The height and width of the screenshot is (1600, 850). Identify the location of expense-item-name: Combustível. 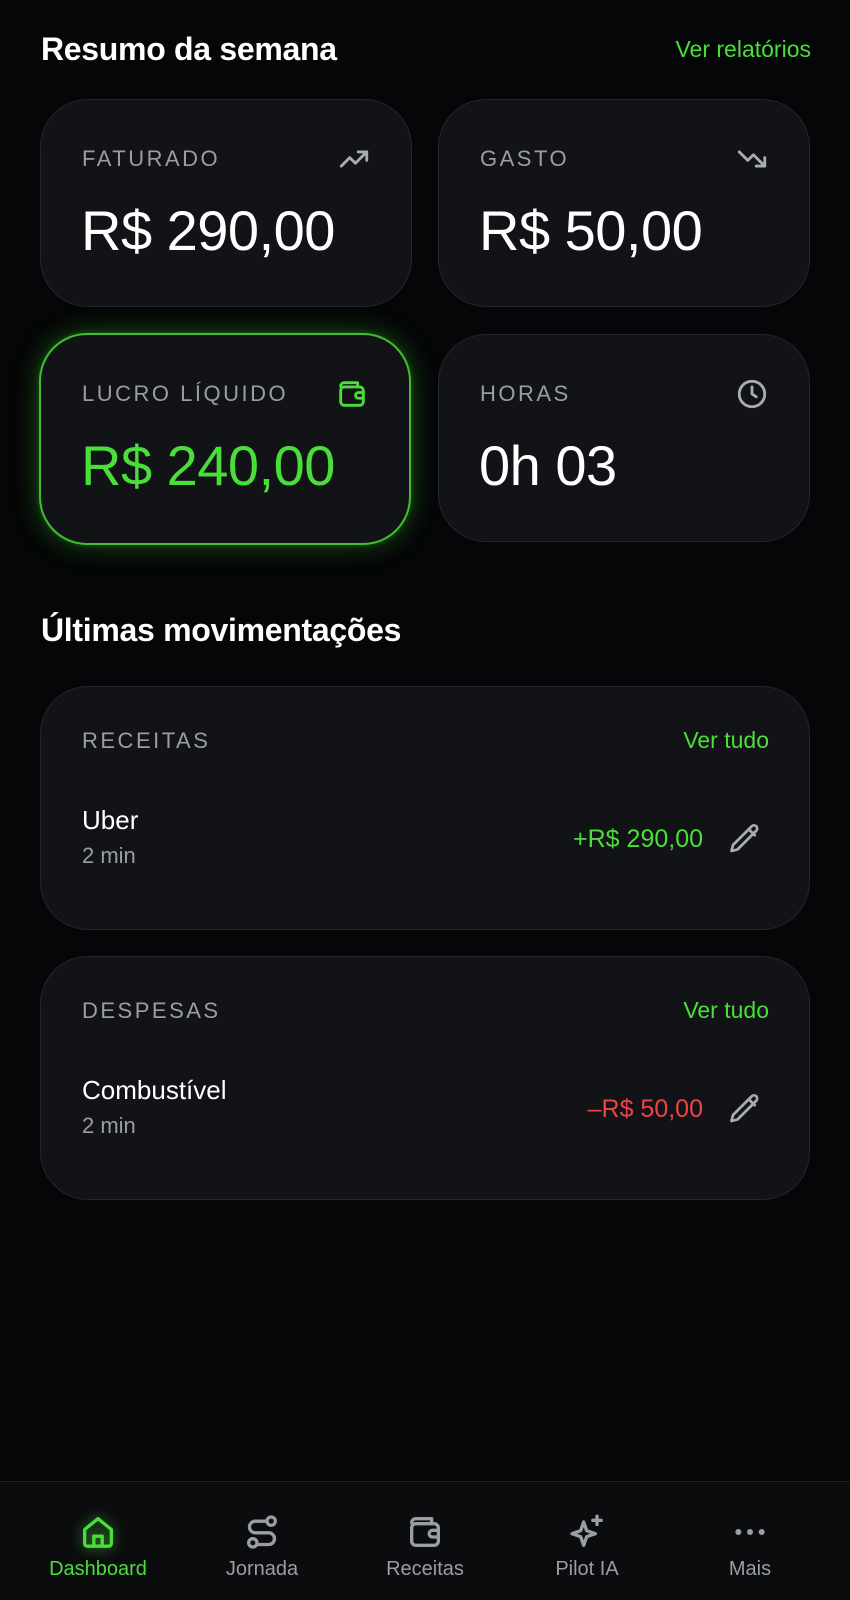
(154, 1090).